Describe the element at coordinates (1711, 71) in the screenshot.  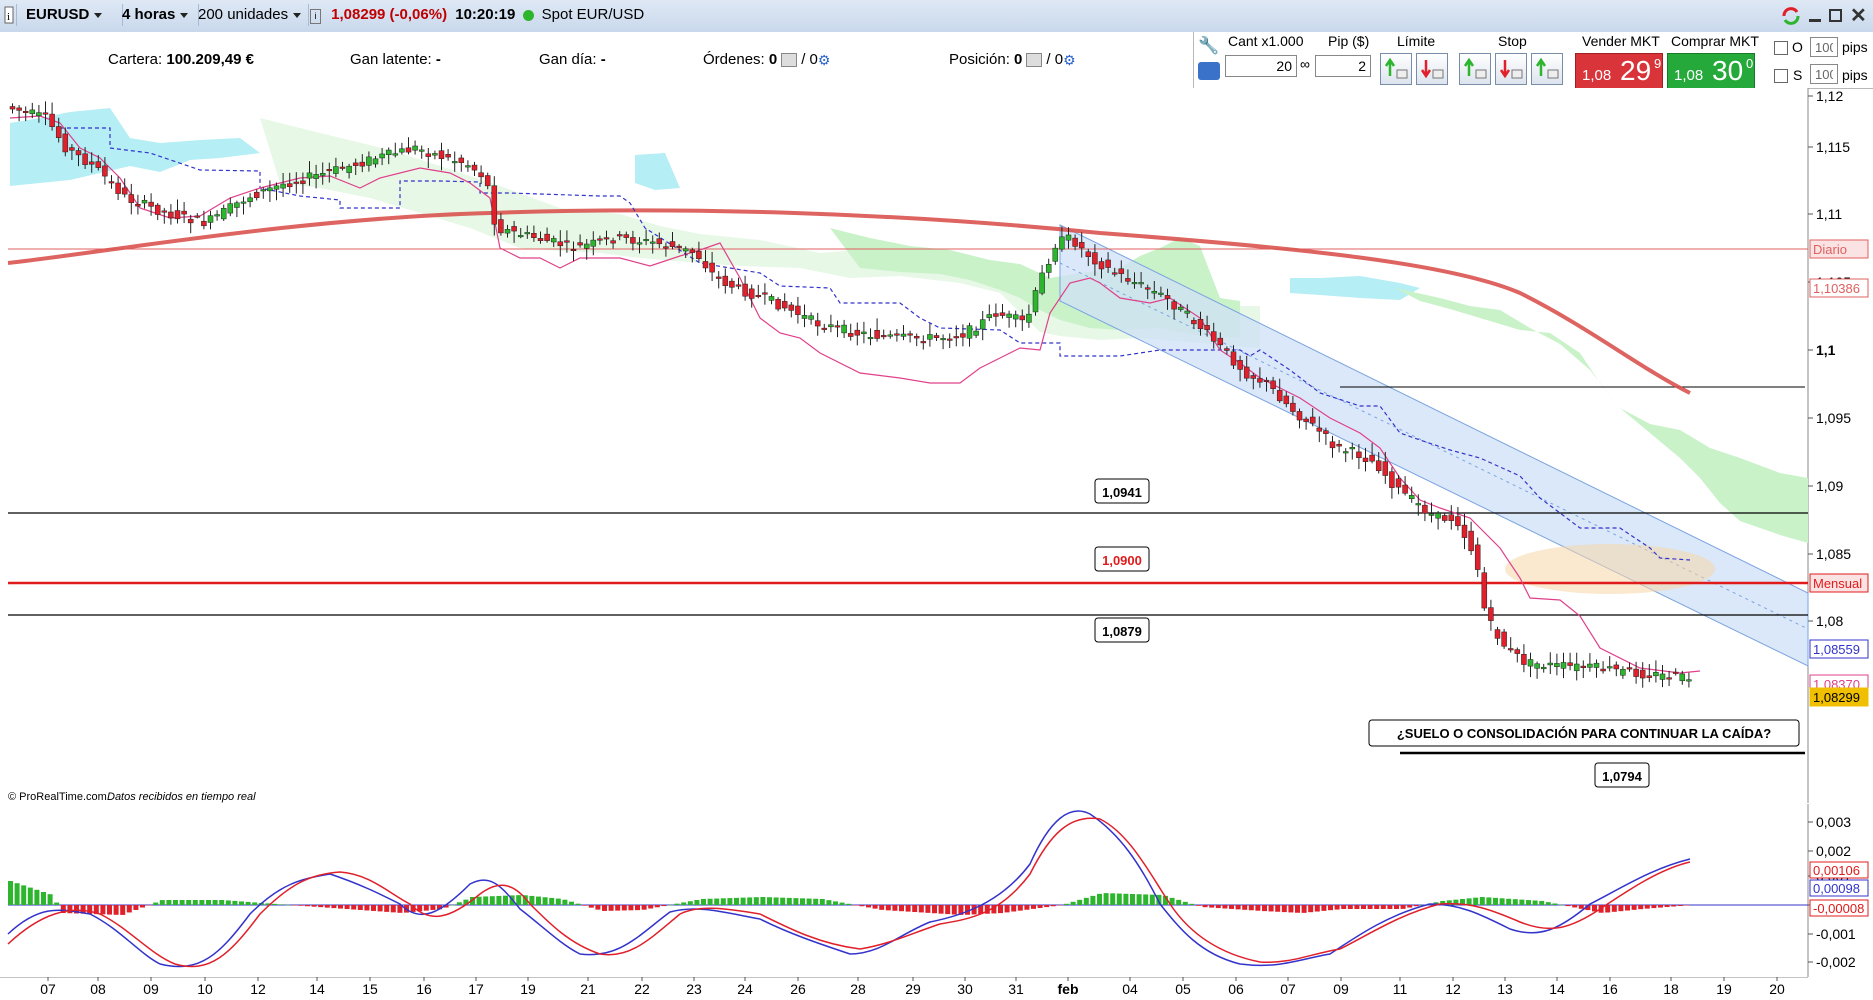
I see `buy-market-button: 1,08 30 0` at that location.